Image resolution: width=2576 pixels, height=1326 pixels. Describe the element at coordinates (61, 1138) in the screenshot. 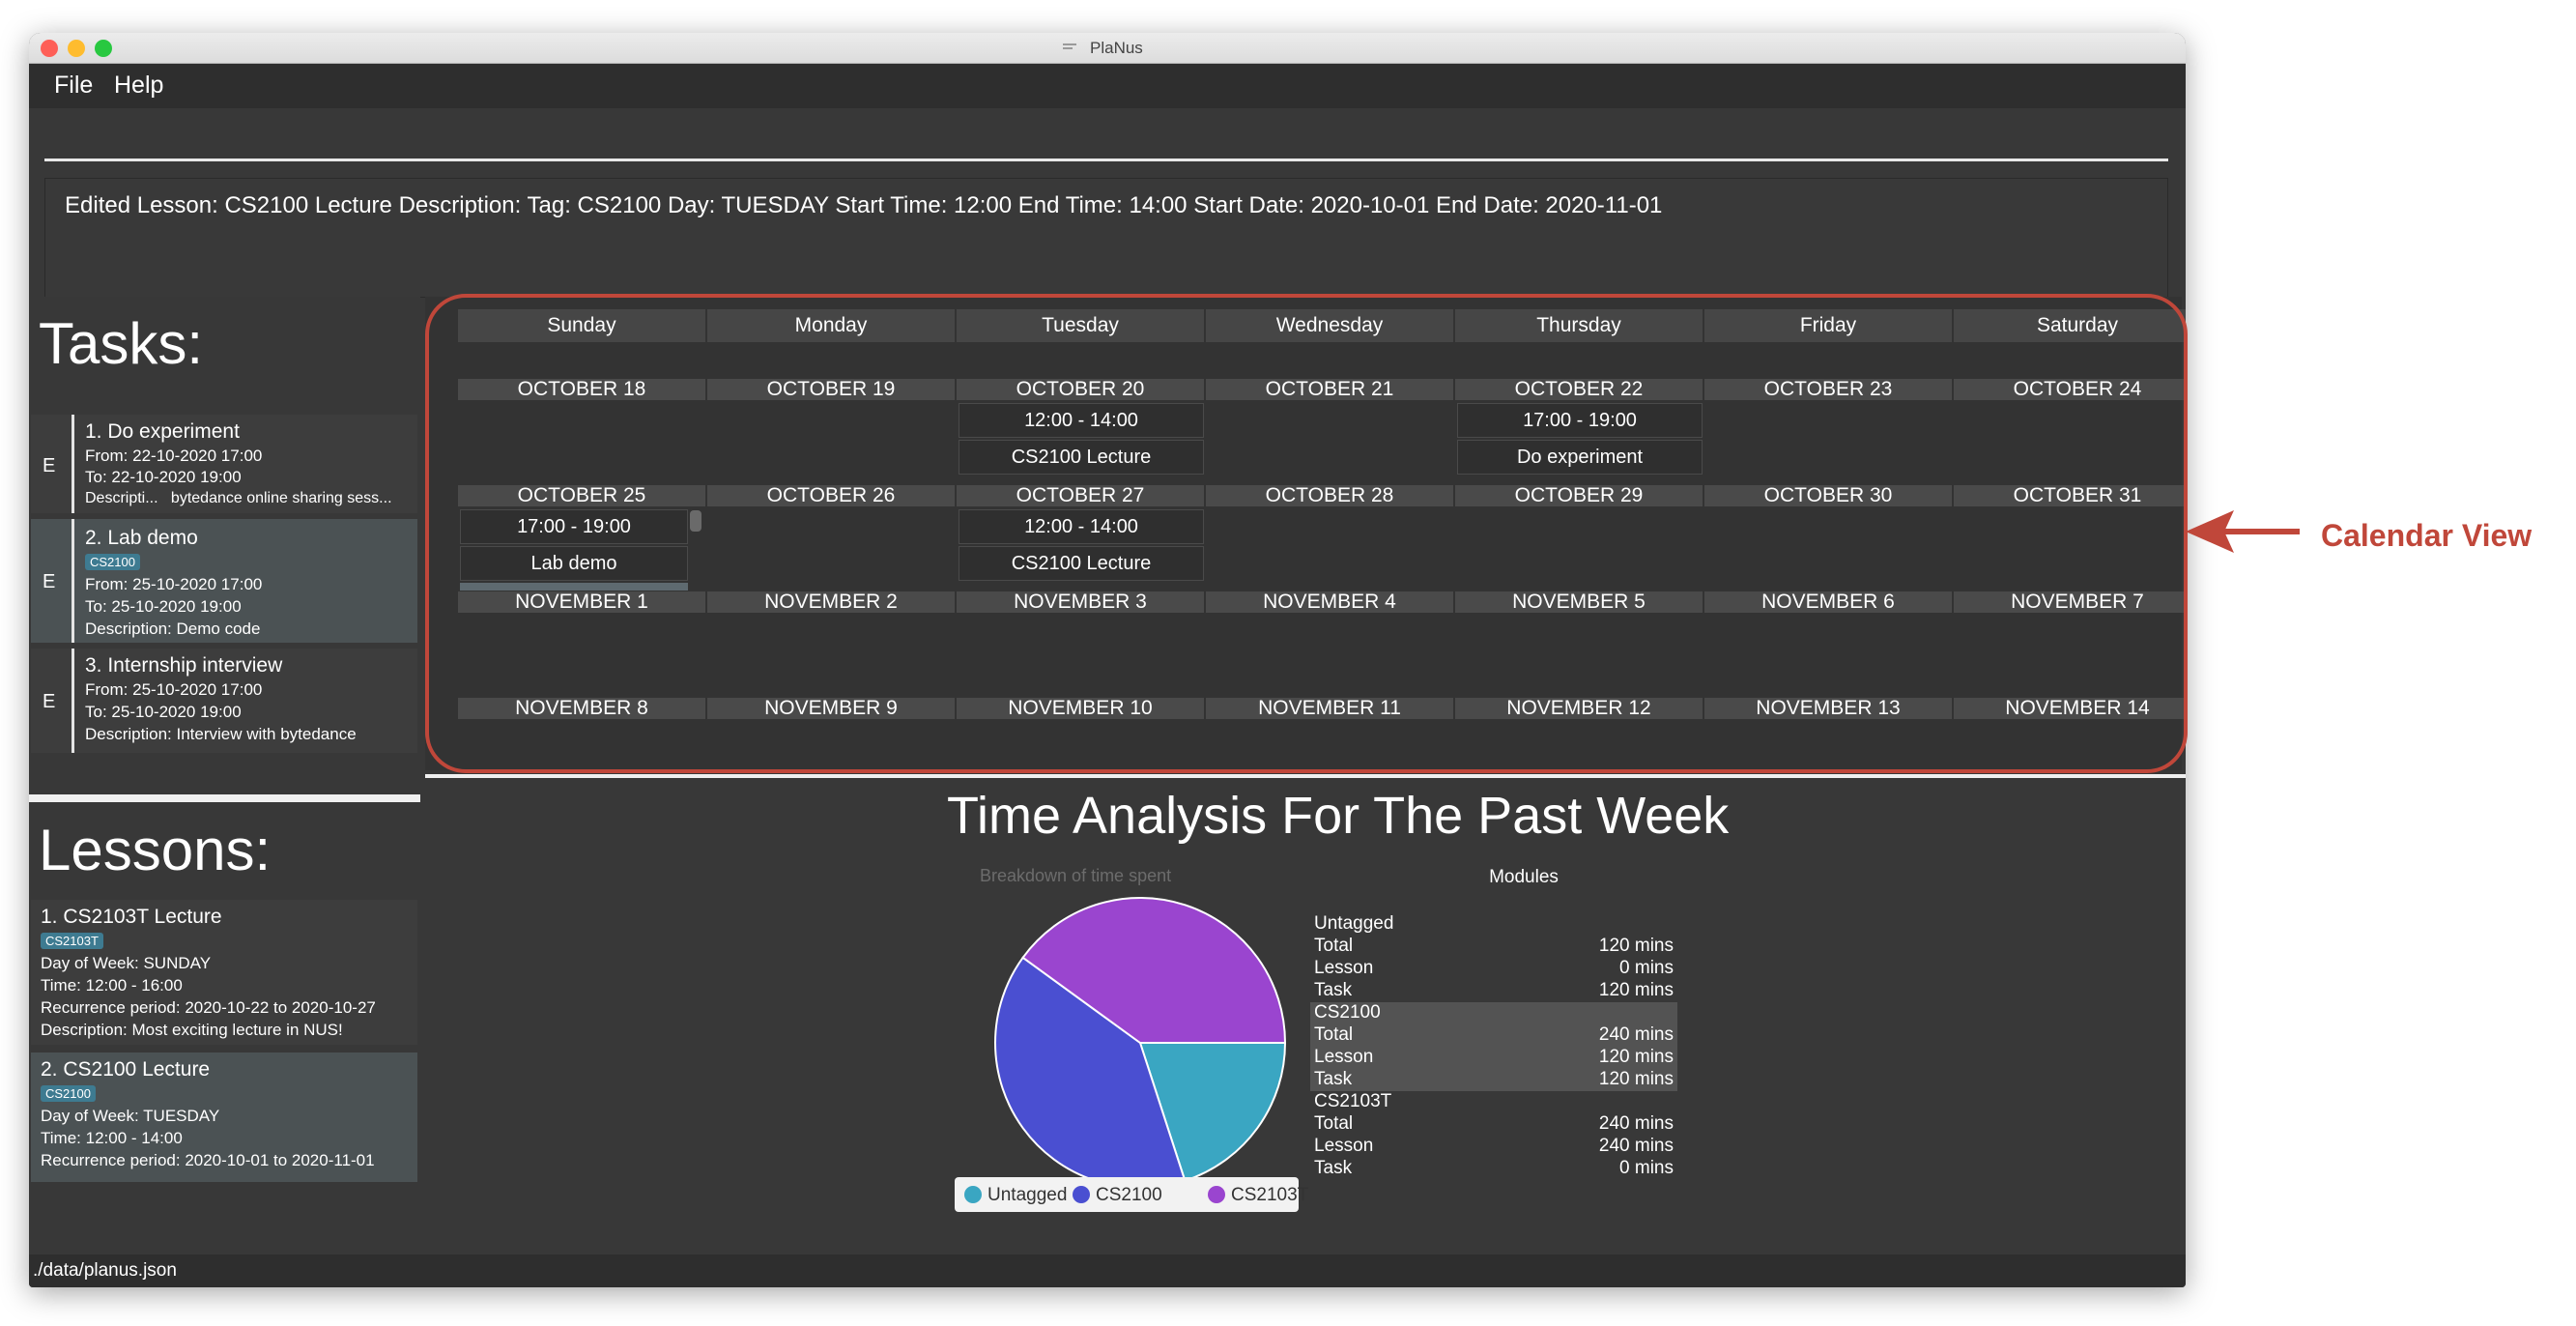

I see `lesson-time-label: Time:` at that location.